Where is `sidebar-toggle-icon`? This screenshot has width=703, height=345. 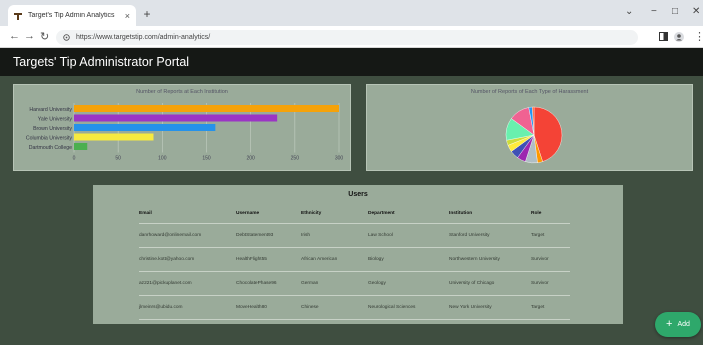 sidebar-toggle-icon is located at coordinates (663, 36).